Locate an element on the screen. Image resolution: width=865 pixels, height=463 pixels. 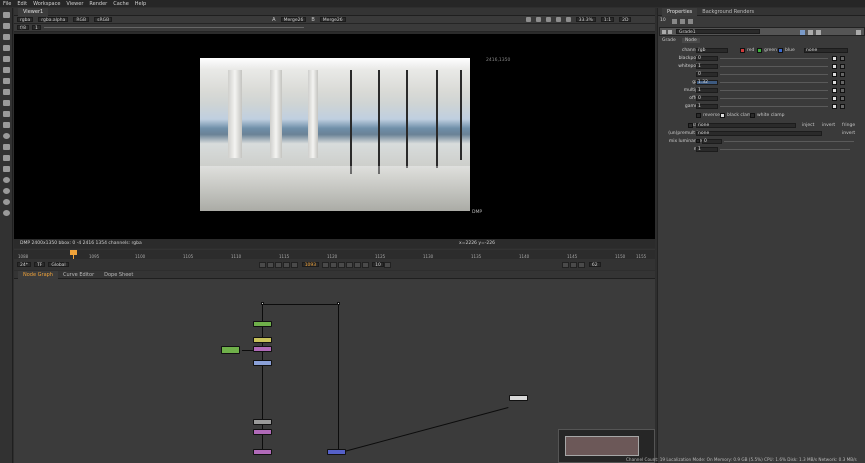
gain-field: 1.32 is located at coordinates (707, 82).